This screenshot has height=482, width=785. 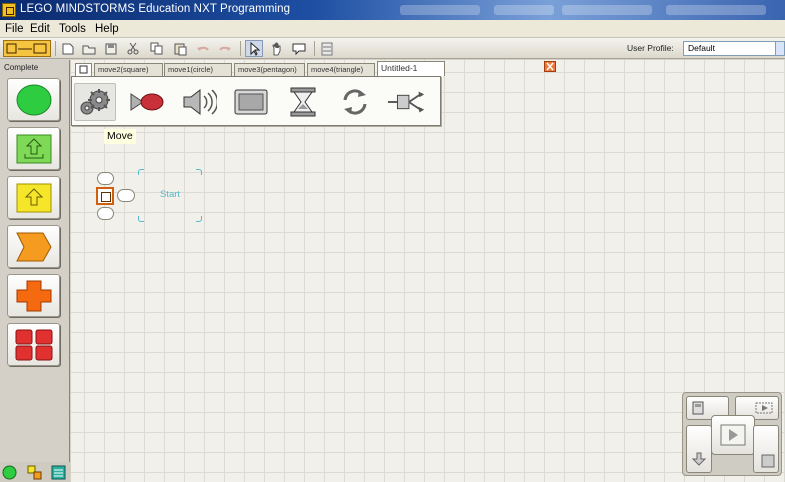 I want to click on robot-educator-button, so click(x=27, y=48).